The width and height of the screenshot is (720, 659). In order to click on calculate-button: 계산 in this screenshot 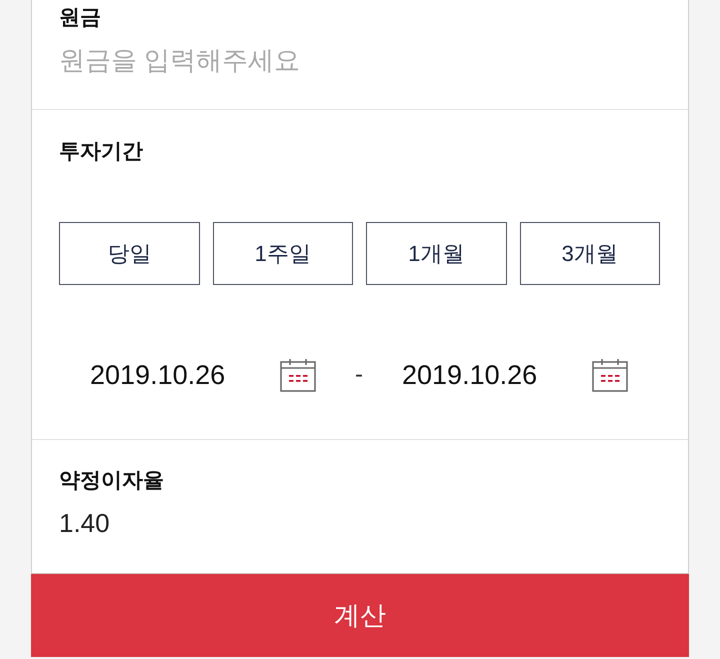, I will do `click(360, 615)`.